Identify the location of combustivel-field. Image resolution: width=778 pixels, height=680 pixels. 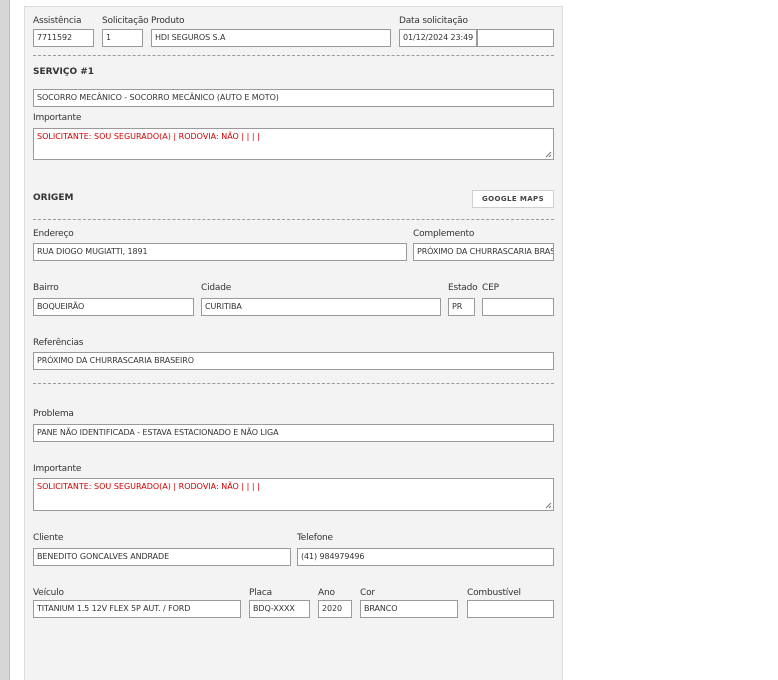
(510, 609).